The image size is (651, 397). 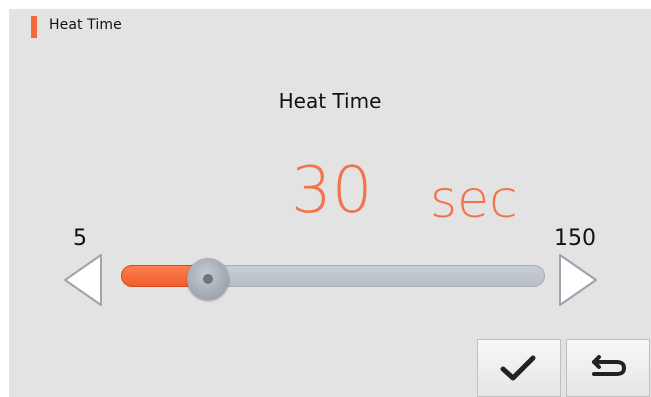 What do you see at coordinates (333, 279) in the screenshot?
I see `heat-time-slider` at bounding box center [333, 279].